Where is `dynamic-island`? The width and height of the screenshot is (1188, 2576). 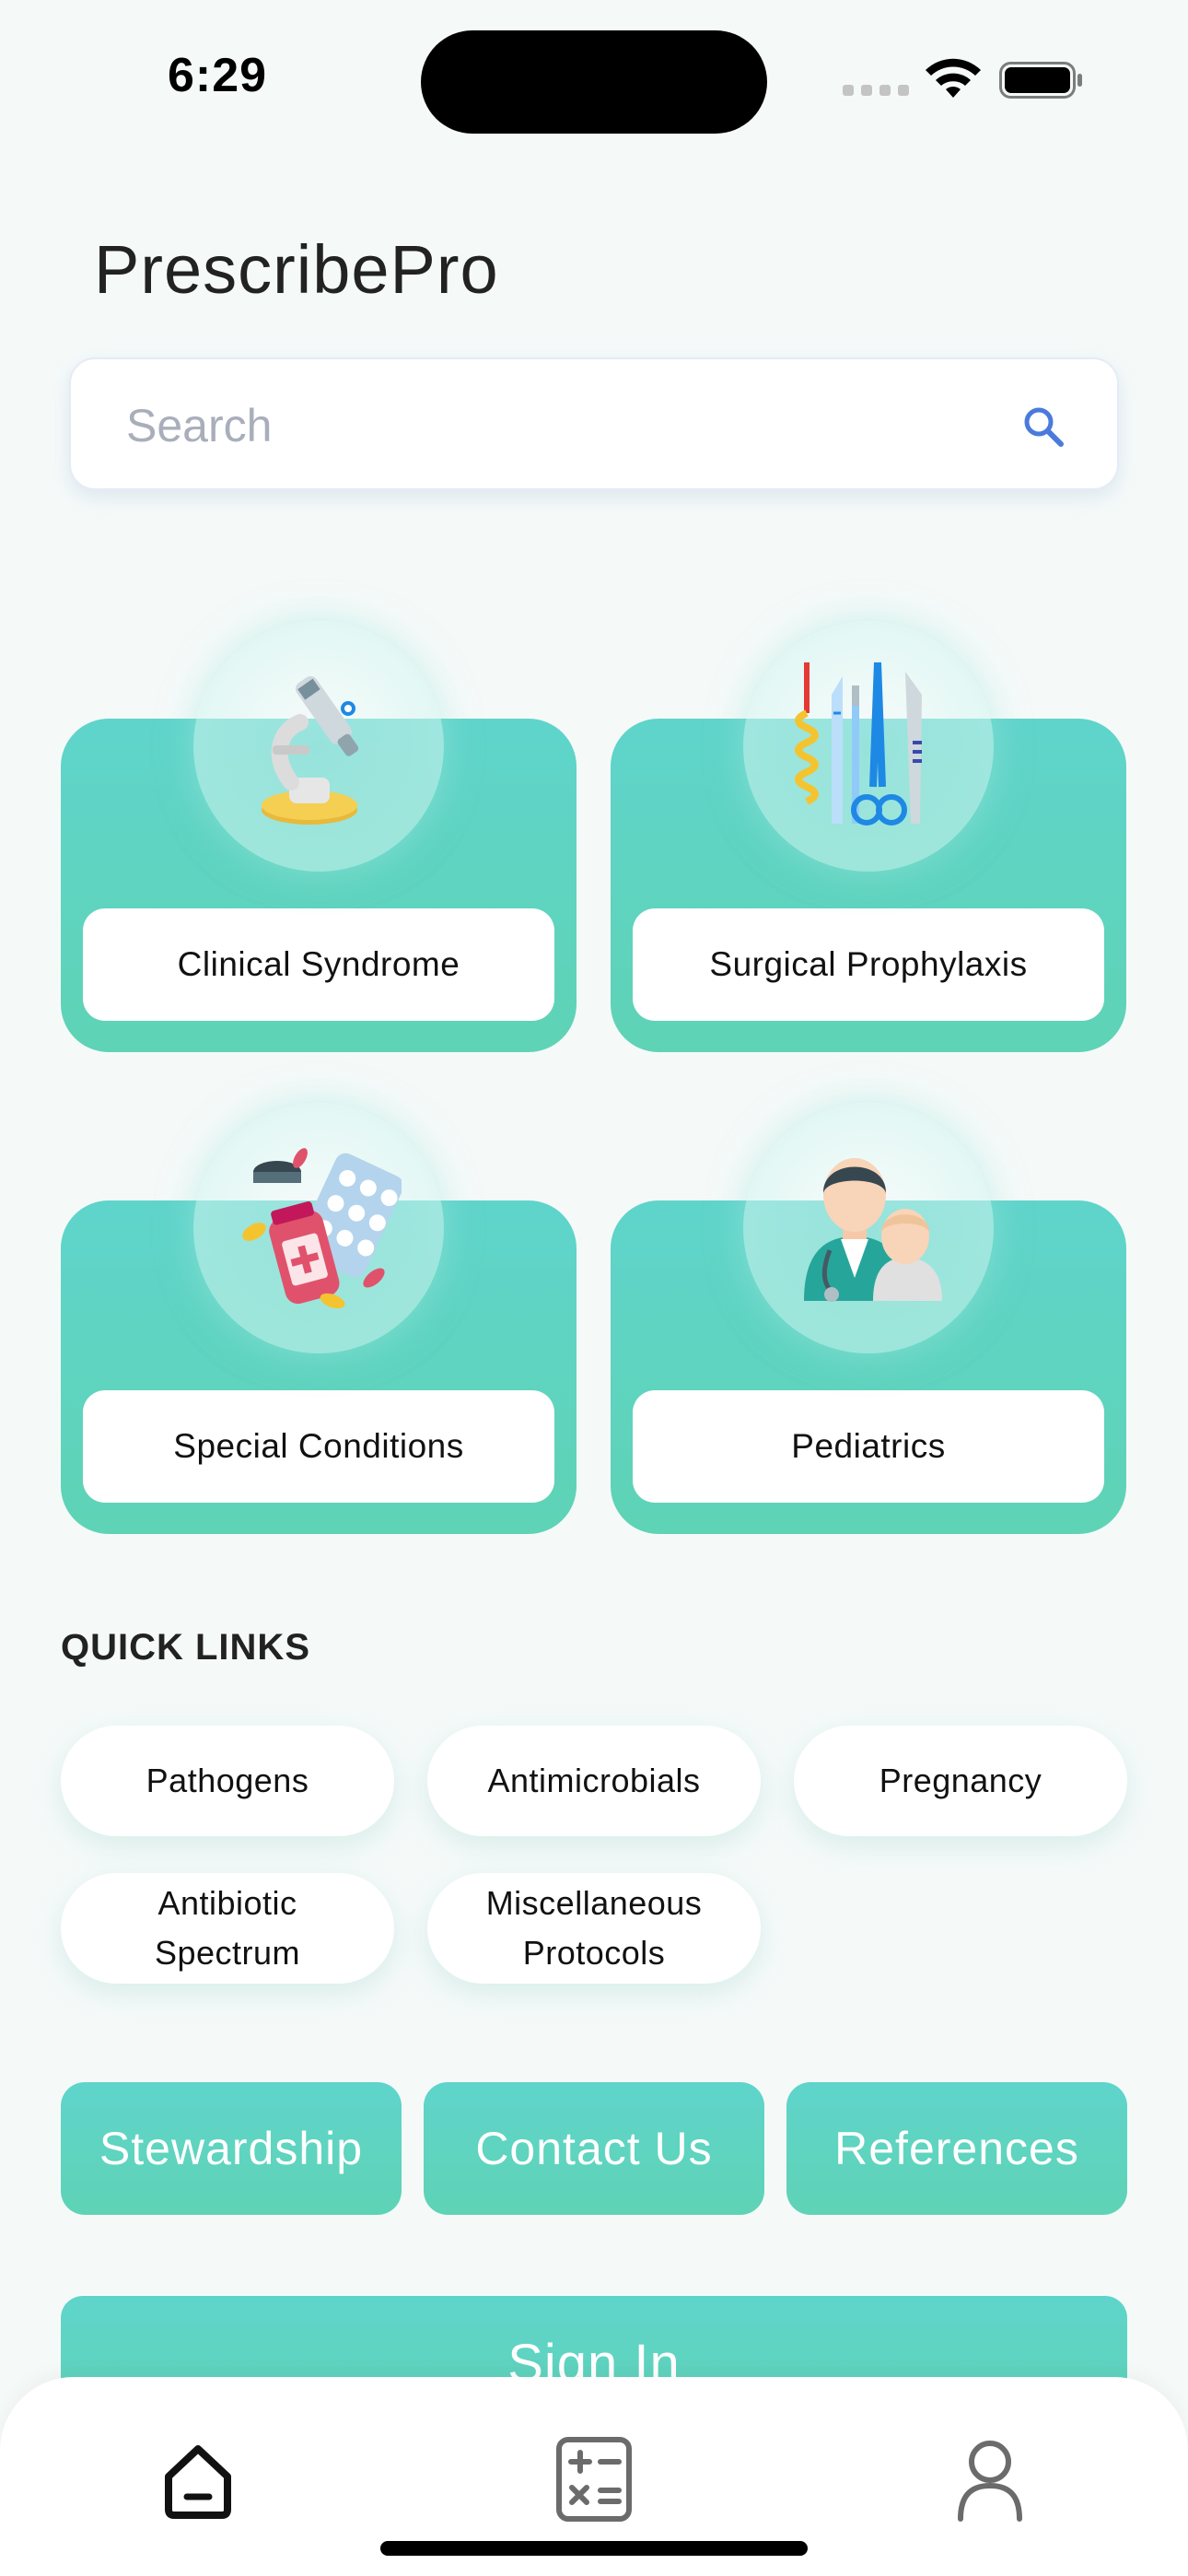
dynamic-island is located at coordinates (594, 82).